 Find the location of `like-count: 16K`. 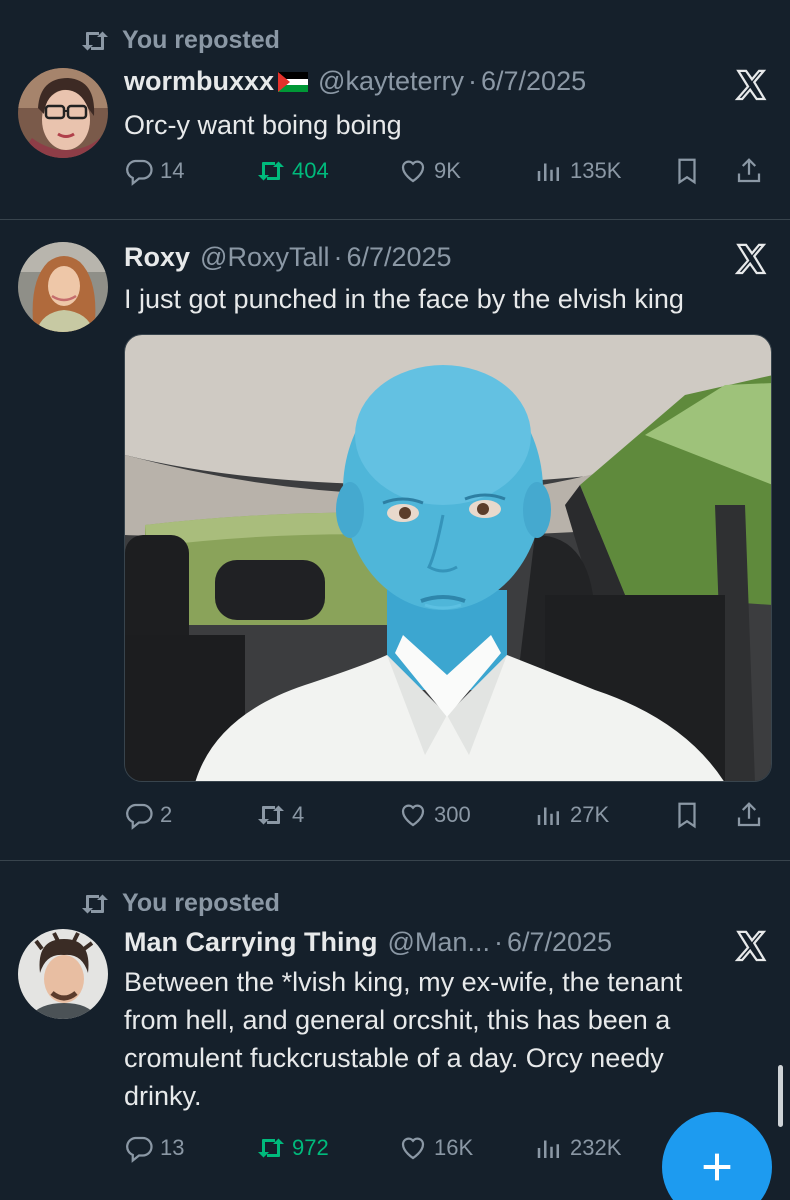

like-count: 16K is located at coordinates (454, 1147).